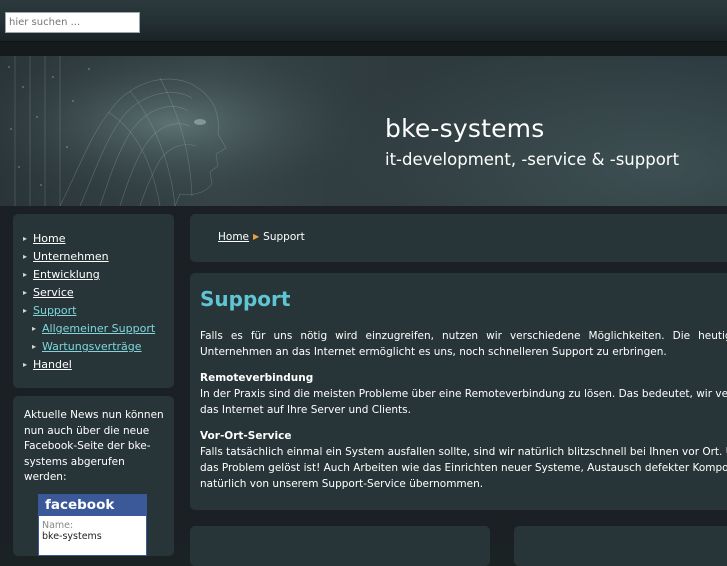 The height and width of the screenshot is (566, 727). What do you see at coordinates (283, 336) in the screenshot?
I see `intro-word: uns` at bounding box center [283, 336].